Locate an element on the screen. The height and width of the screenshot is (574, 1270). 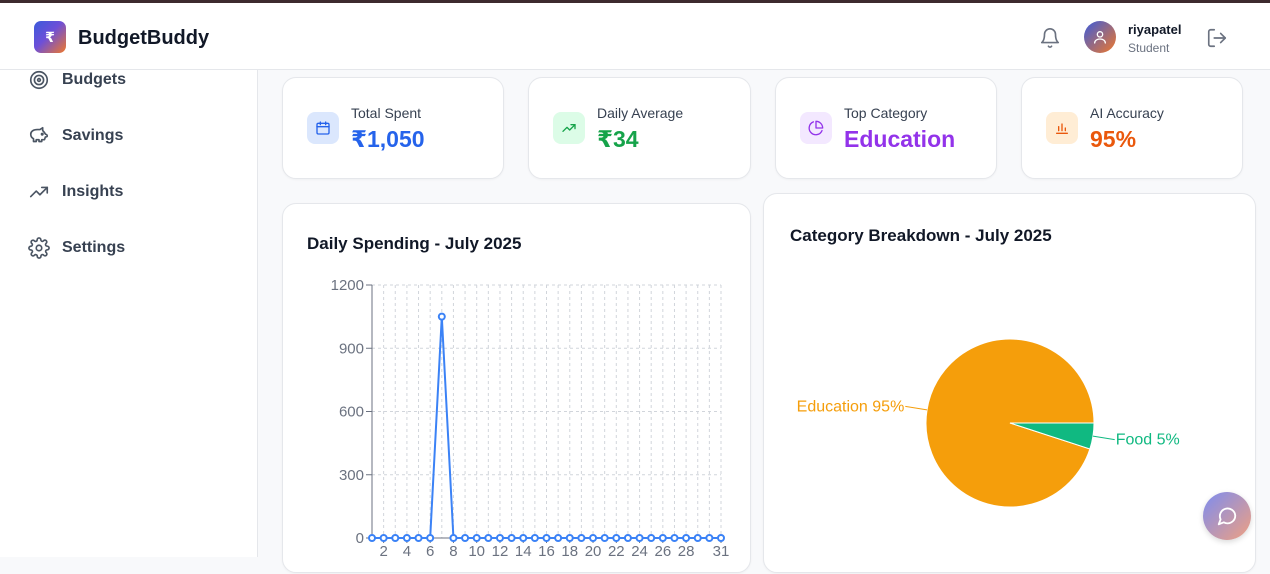
series-line is located at coordinates (546, 427).